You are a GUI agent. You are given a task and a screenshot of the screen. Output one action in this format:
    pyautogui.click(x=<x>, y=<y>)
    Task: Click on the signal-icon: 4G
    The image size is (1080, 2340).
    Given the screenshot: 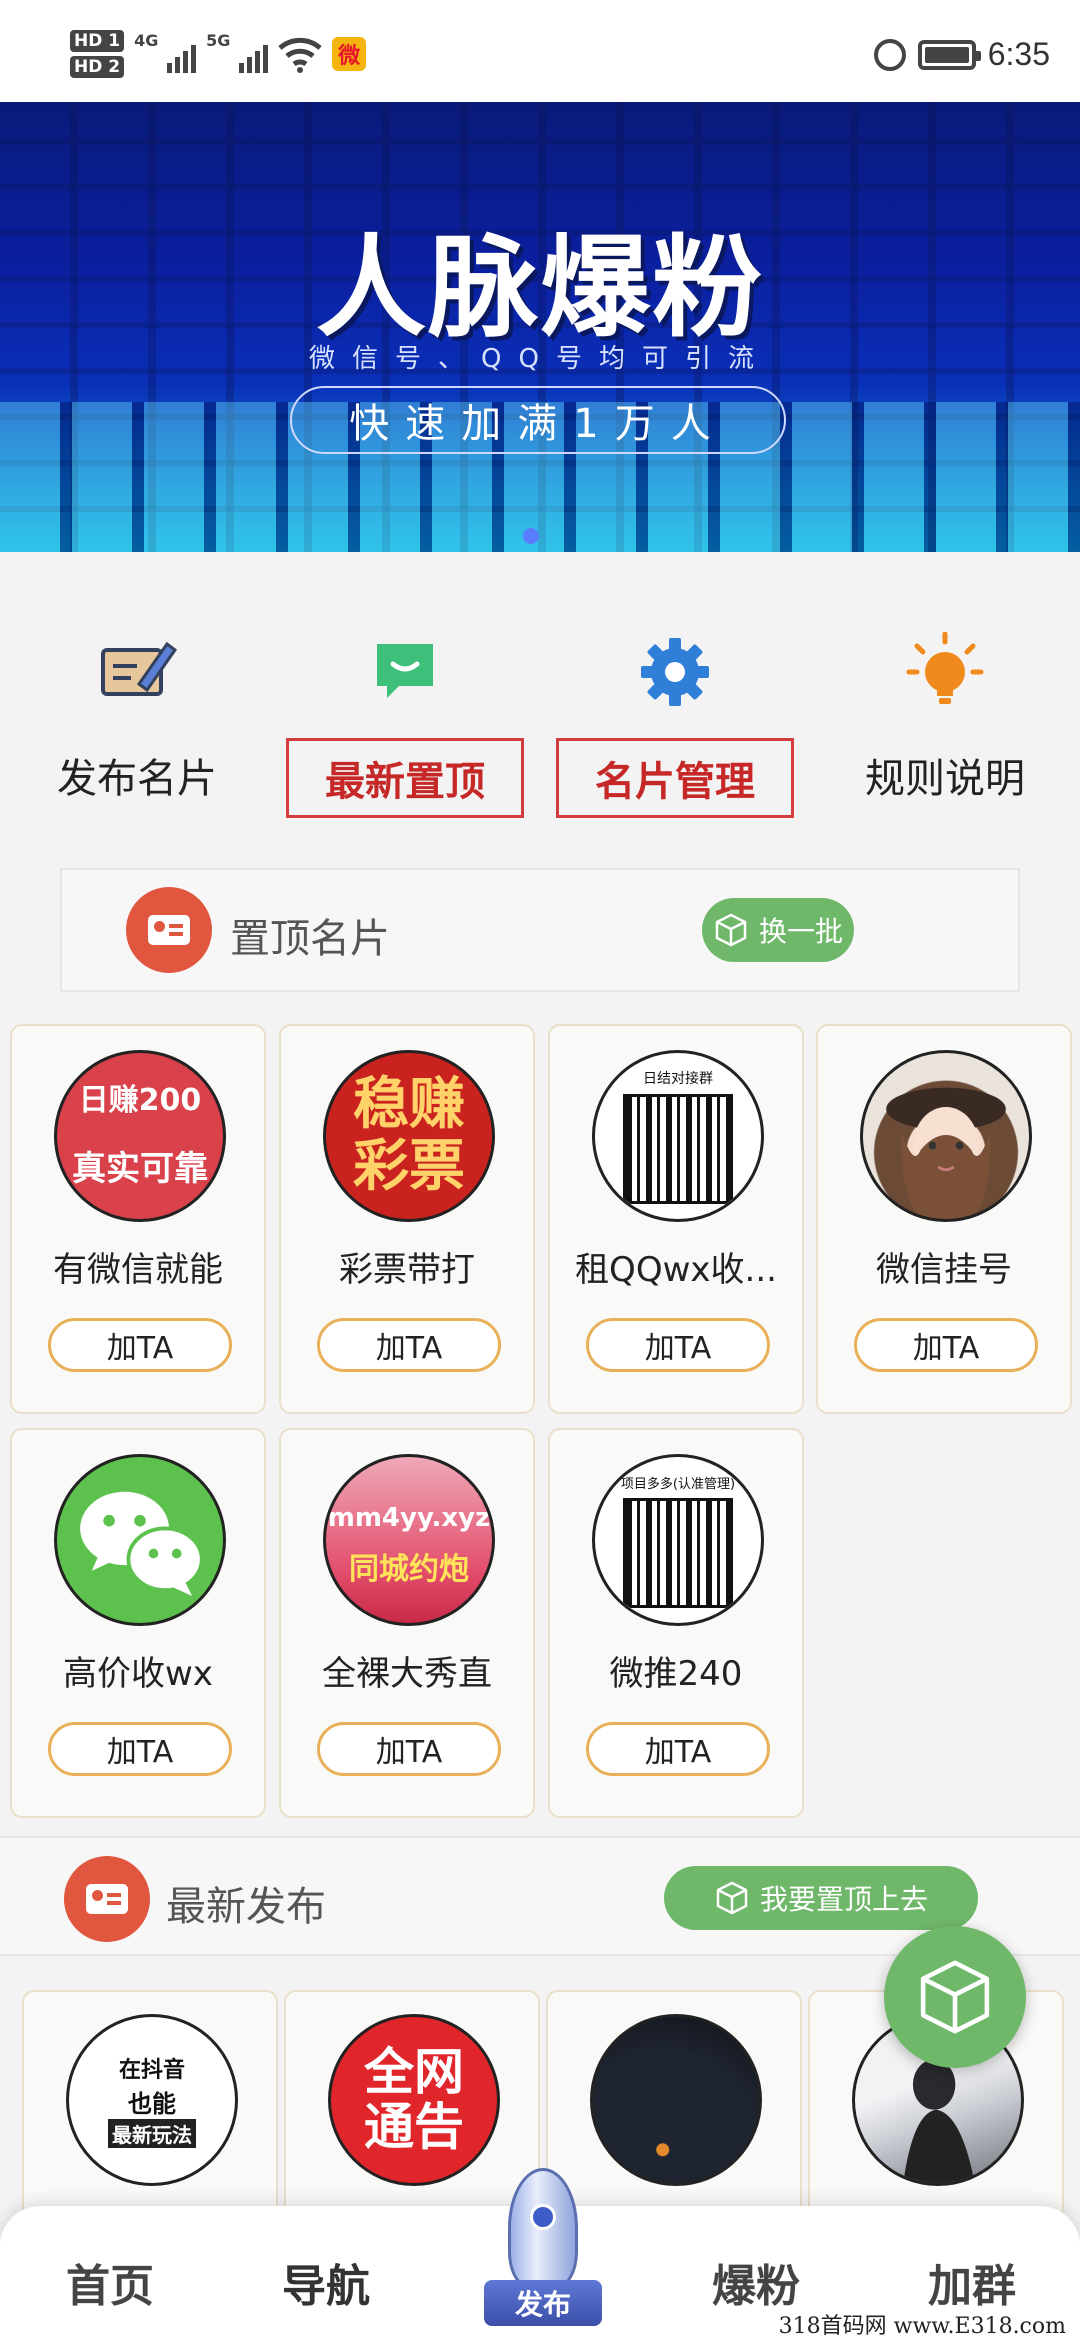 What is the action you would take?
    pyautogui.click(x=165, y=54)
    